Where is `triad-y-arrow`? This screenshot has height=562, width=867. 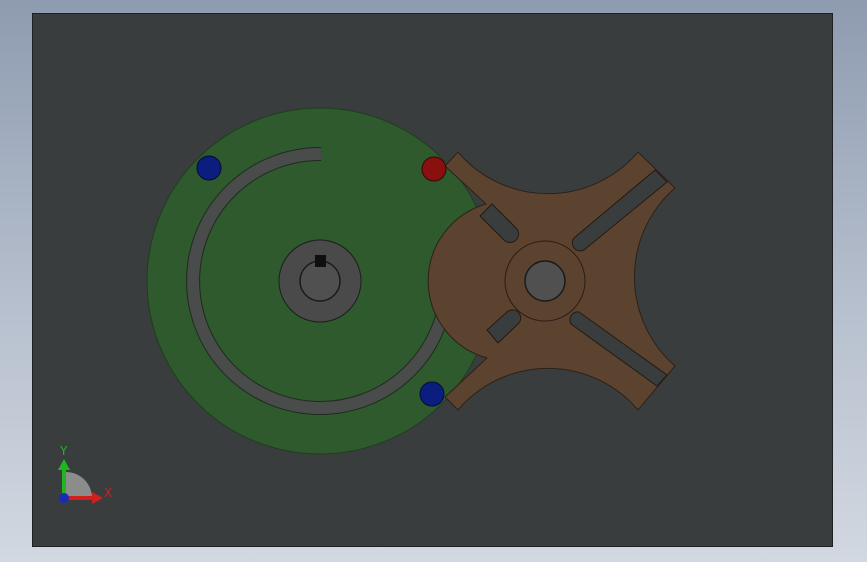
triad-y-arrow is located at coordinates (64, 464).